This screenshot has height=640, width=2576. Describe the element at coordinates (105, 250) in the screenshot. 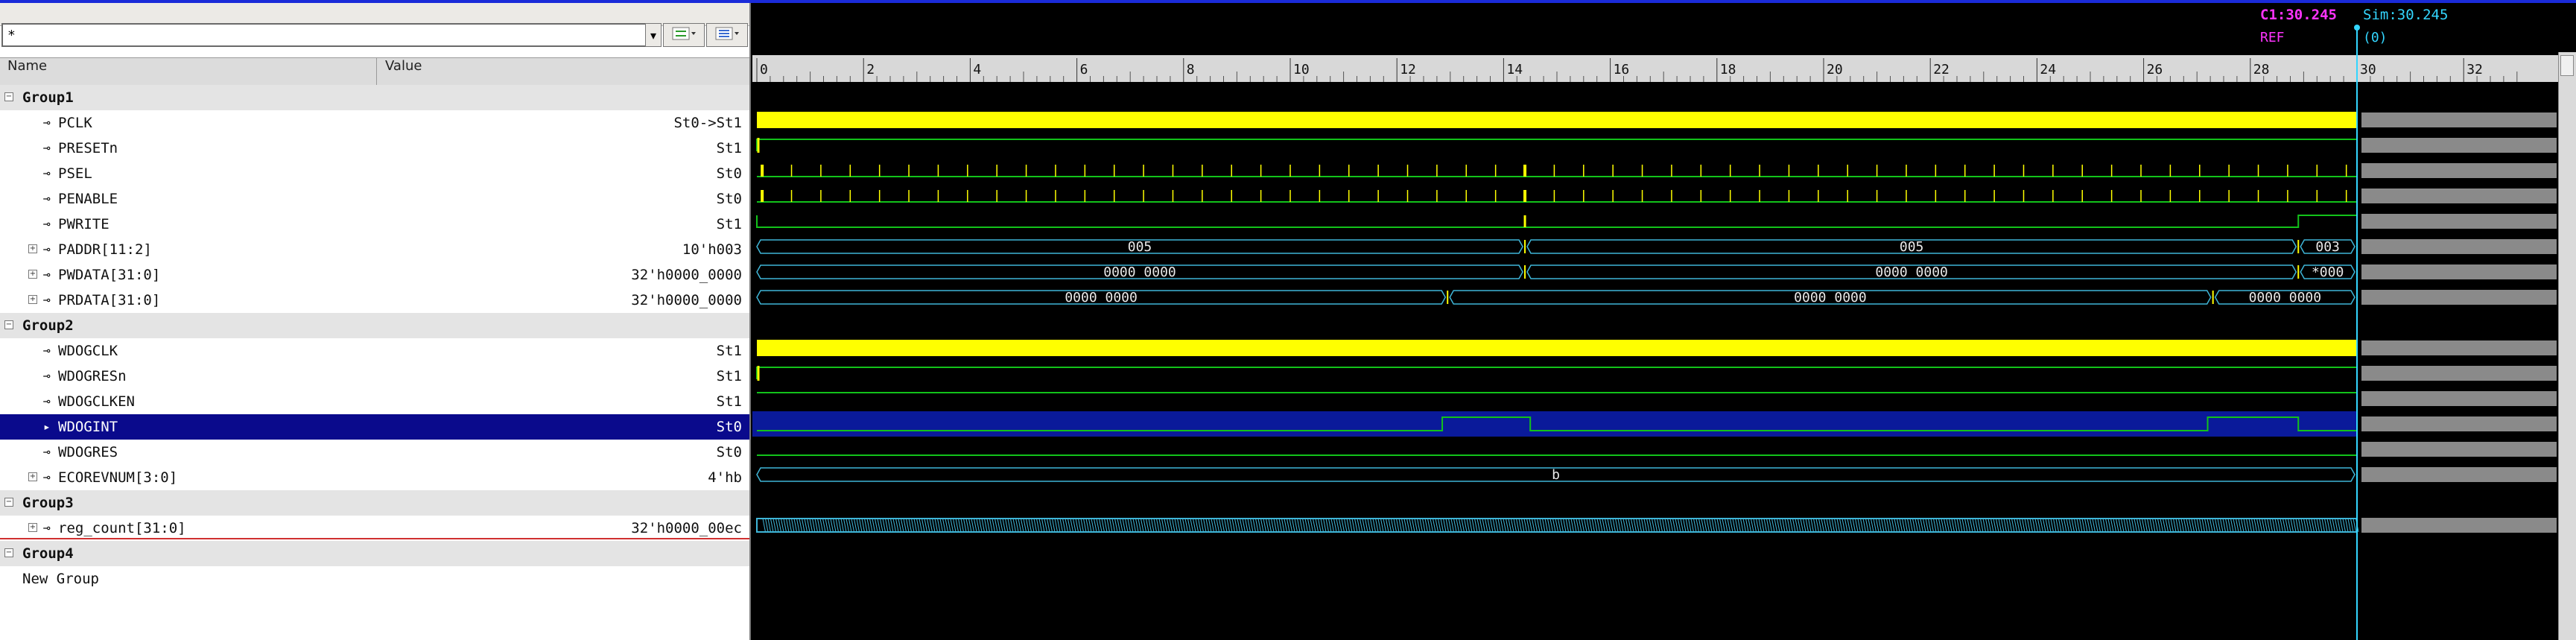

I see `signal-name: PADDR[11:2]` at that location.